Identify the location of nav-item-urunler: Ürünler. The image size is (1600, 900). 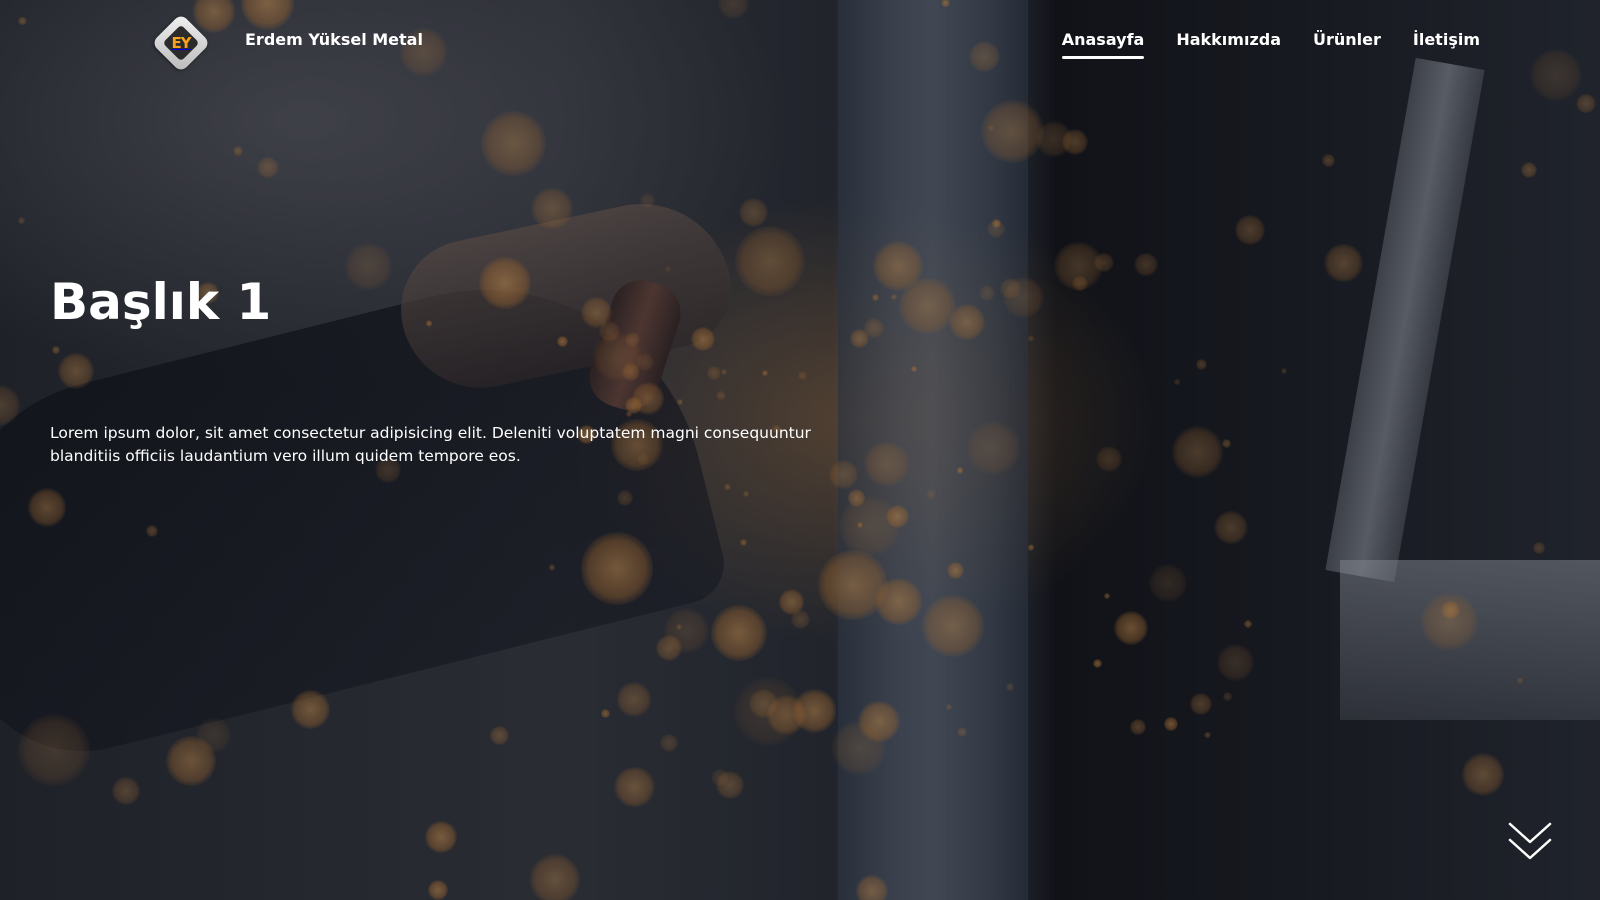
(1347, 42).